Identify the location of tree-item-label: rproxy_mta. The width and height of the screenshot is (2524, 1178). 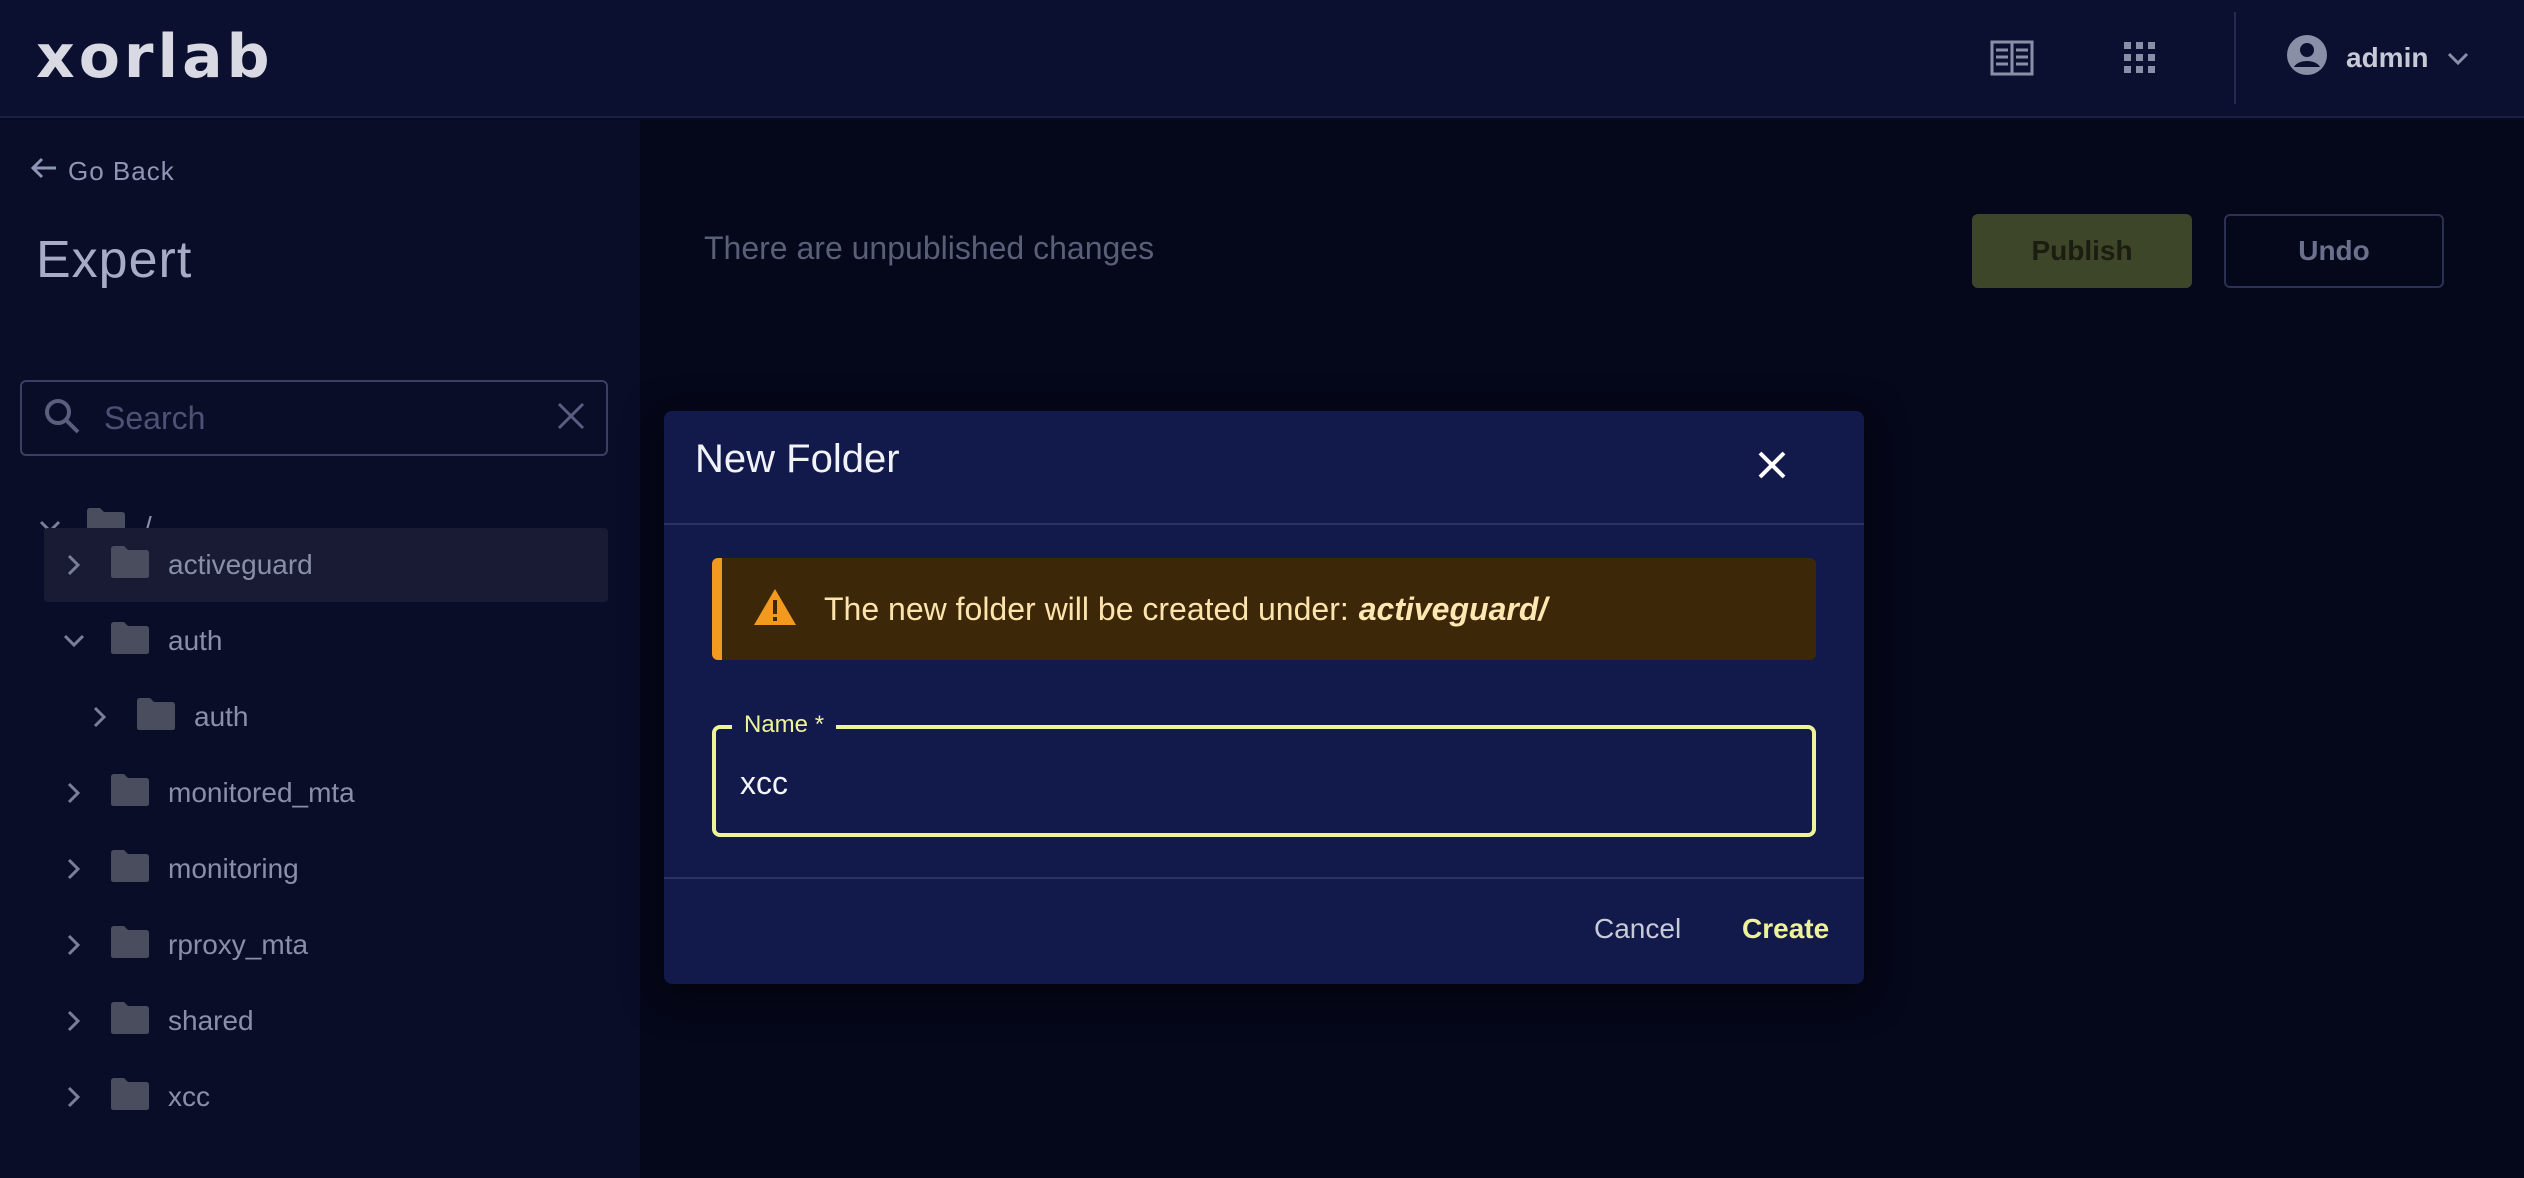
(238, 944).